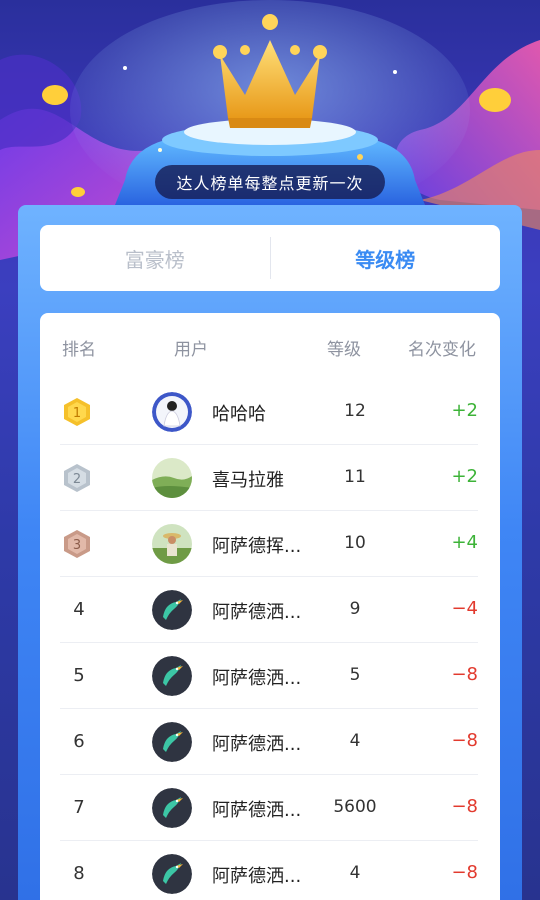 The height and width of the screenshot is (900, 540). I want to click on header-rank: 排名, so click(79, 350).